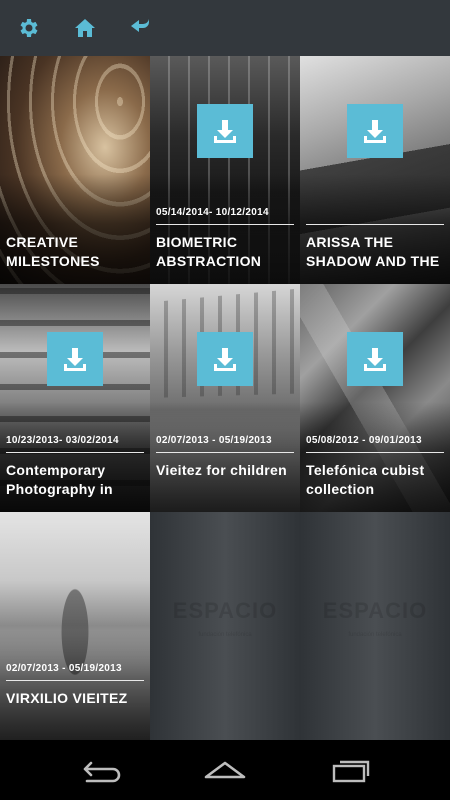  I want to click on exhibition-dates: 10/23/2013- 03/02/2014, so click(62, 440).